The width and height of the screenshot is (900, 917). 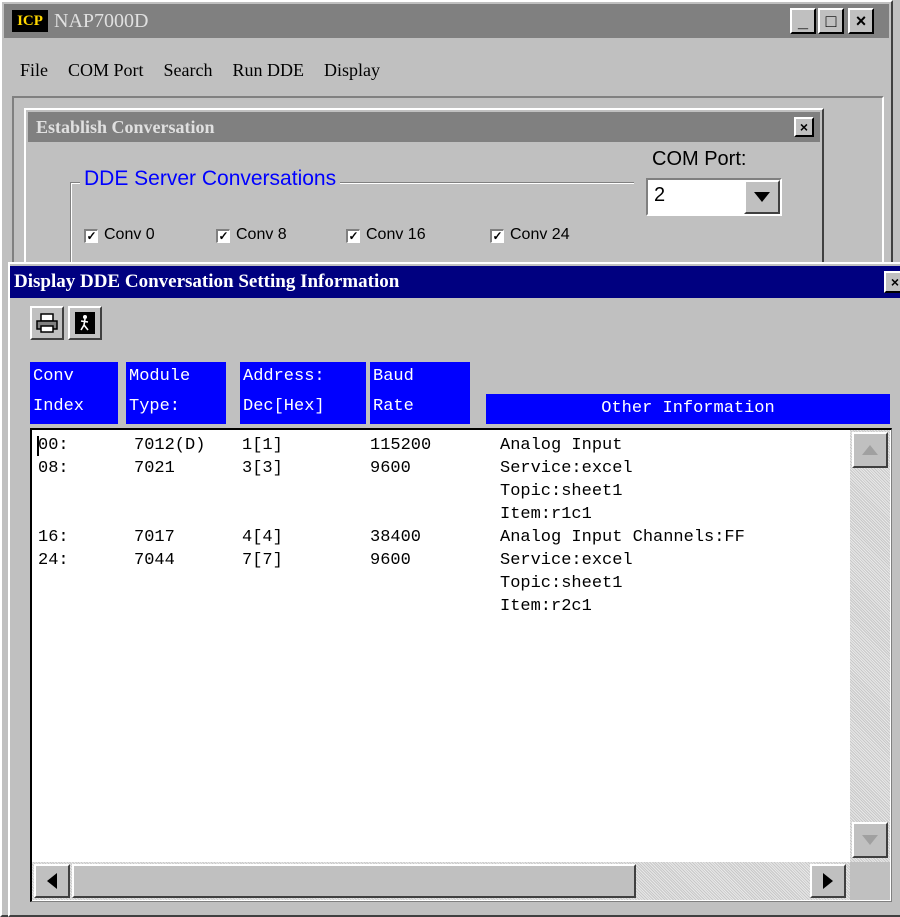 What do you see at coordinates (352, 70) in the screenshot?
I see `menu-display: Display` at bounding box center [352, 70].